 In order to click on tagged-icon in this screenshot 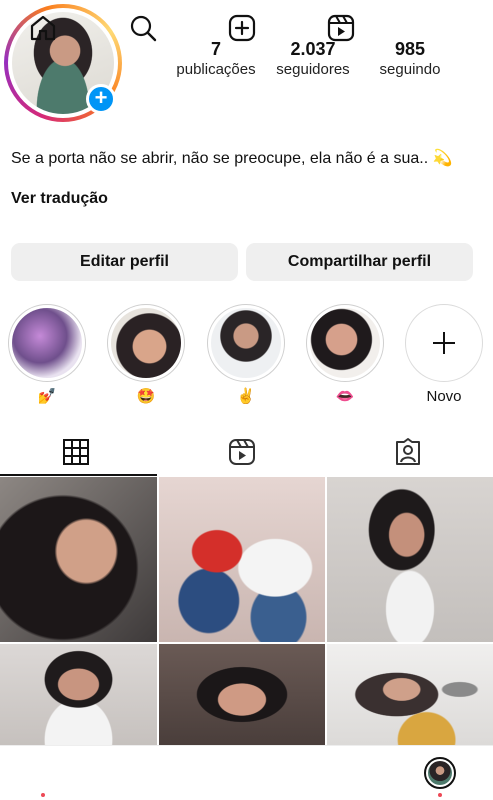, I will do `click(408, 452)`.